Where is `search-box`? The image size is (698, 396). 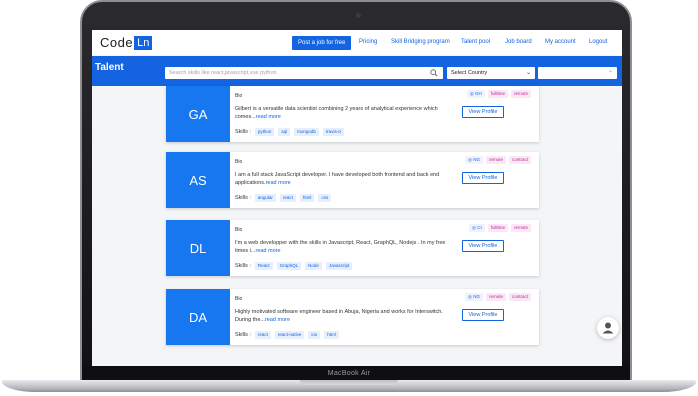 search-box is located at coordinates (304, 73).